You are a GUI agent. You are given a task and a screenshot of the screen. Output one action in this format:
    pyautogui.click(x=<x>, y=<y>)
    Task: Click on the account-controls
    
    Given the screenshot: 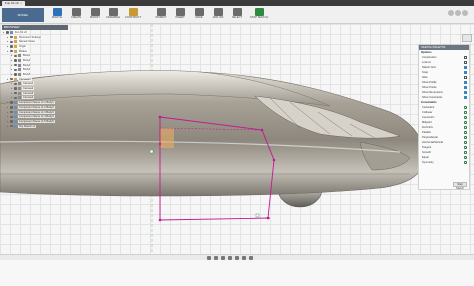 What is the action you would take?
    pyautogui.click(x=459, y=14)
    